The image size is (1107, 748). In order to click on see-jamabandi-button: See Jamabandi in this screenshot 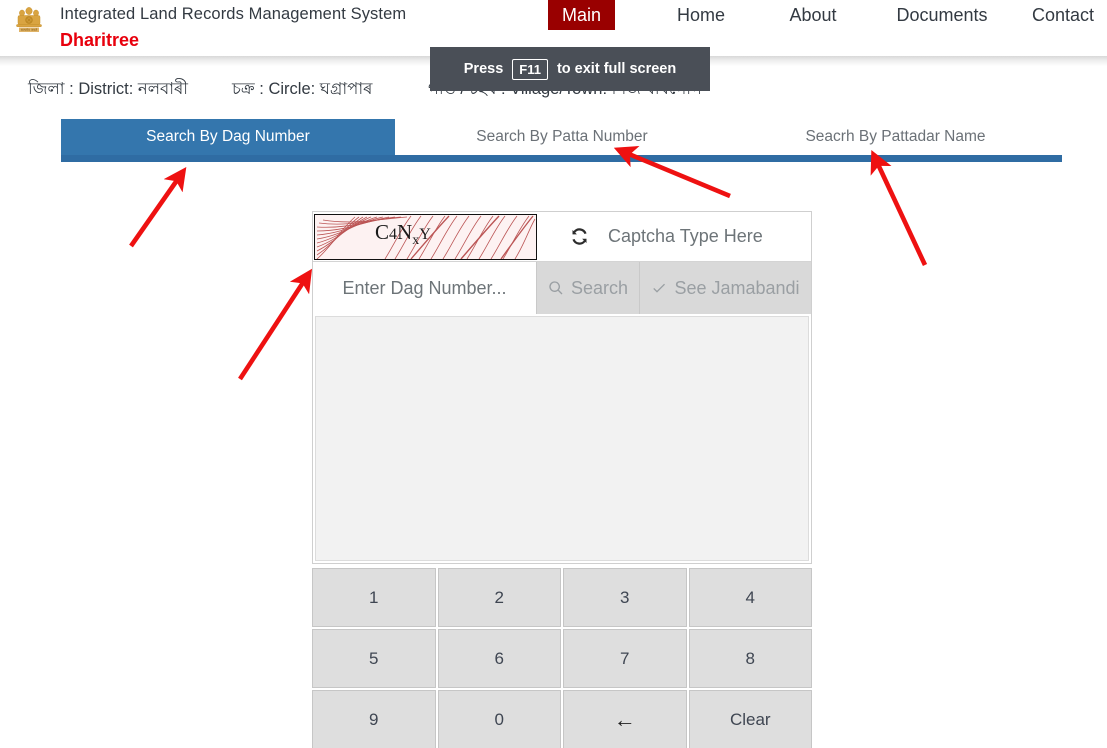, I will do `click(725, 288)`.